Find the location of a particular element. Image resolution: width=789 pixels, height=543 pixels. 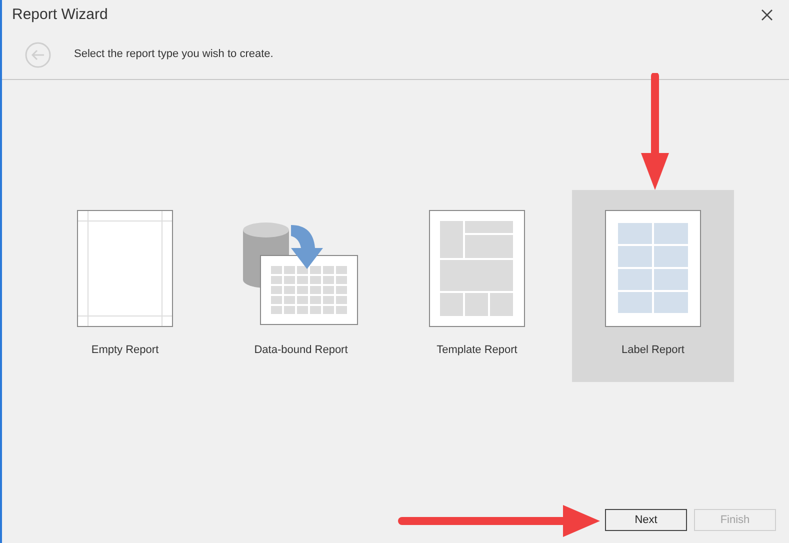

report-type-tile: Label Report is located at coordinates (653, 286).